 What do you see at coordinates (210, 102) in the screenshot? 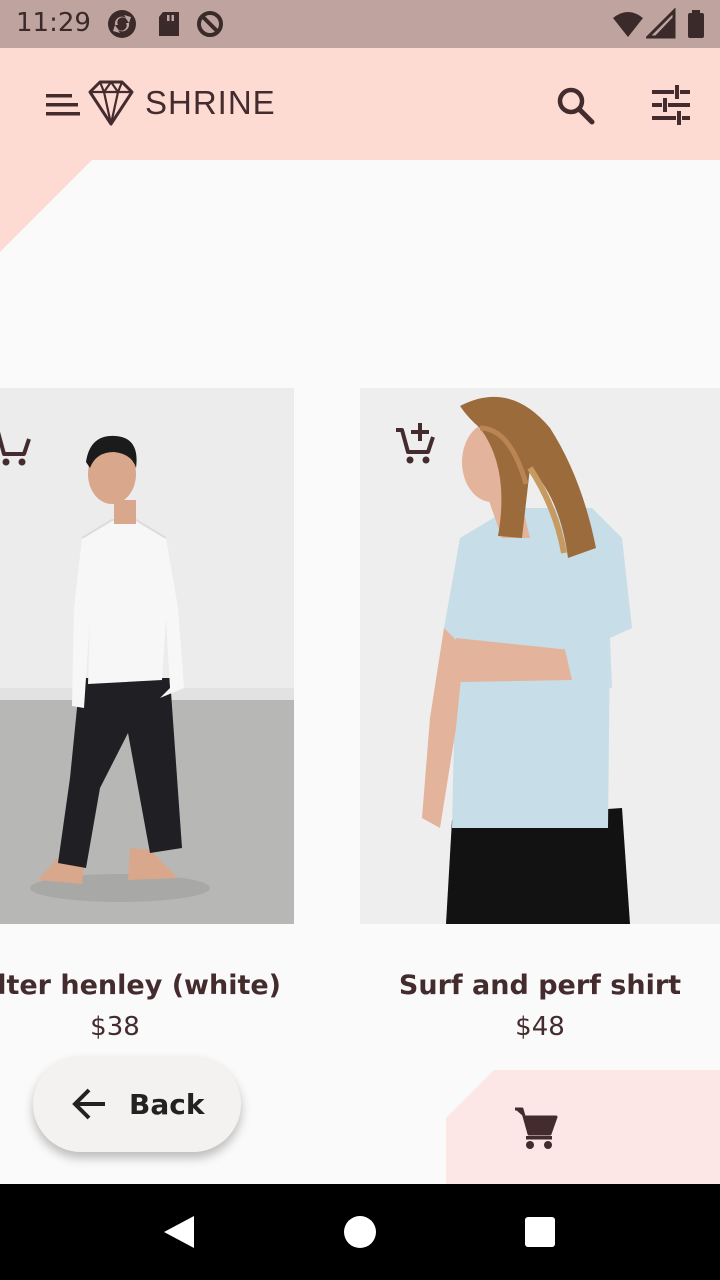
I see `brand-title: SHRINE` at bounding box center [210, 102].